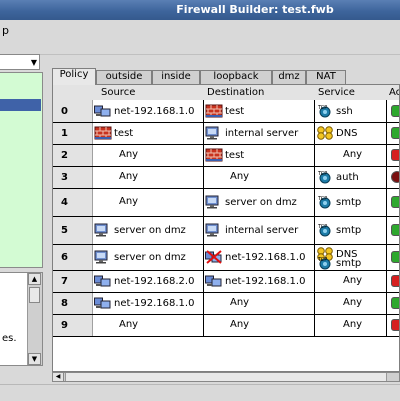  I want to click on rule-number: 6, so click(73, 257).